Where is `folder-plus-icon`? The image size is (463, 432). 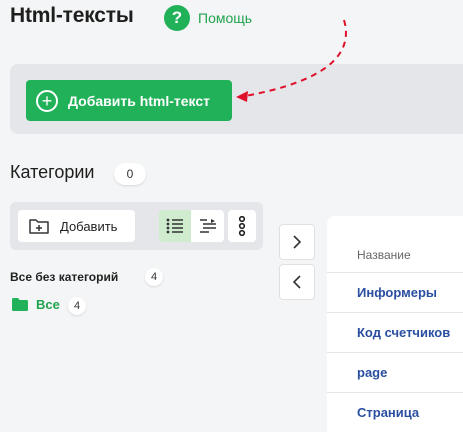 folder-plus-icon is located at coordinates (39, 226).